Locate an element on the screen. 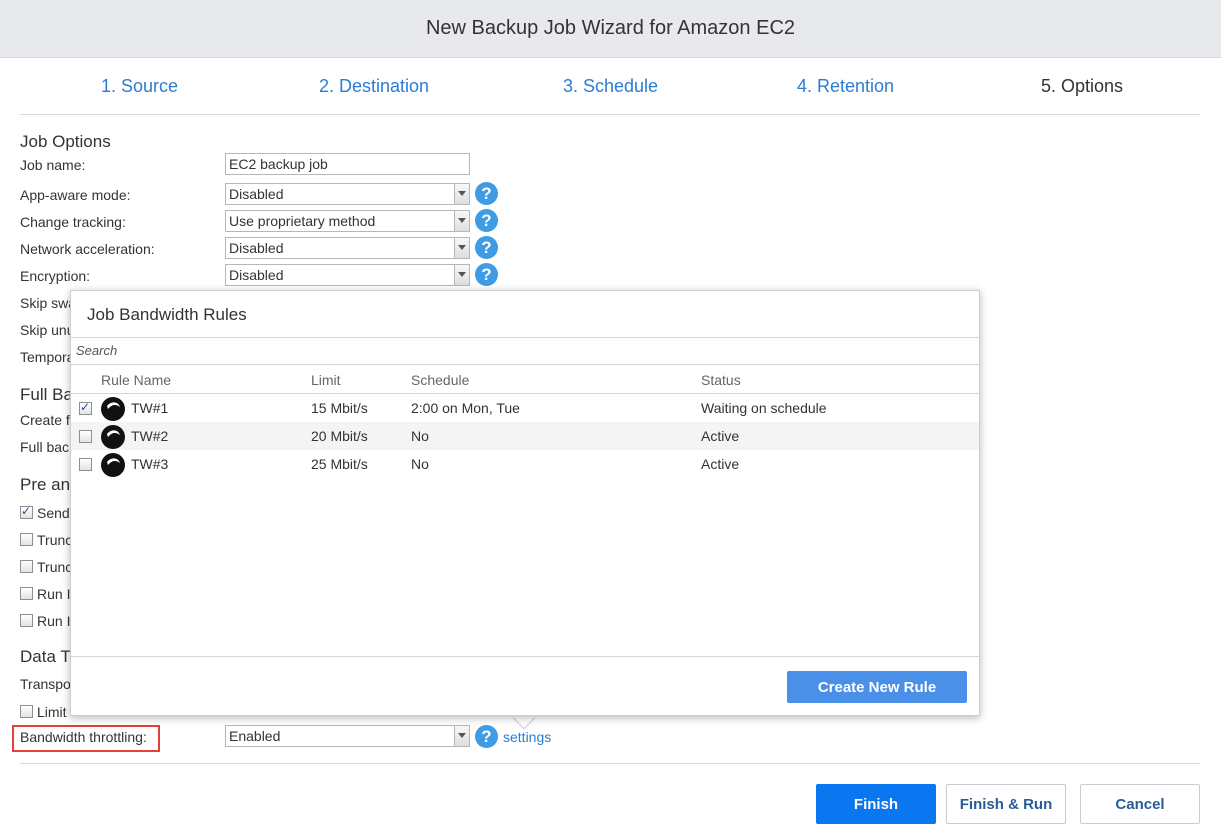  cancel-button: Cancel is located at coordinates (1140, 804).